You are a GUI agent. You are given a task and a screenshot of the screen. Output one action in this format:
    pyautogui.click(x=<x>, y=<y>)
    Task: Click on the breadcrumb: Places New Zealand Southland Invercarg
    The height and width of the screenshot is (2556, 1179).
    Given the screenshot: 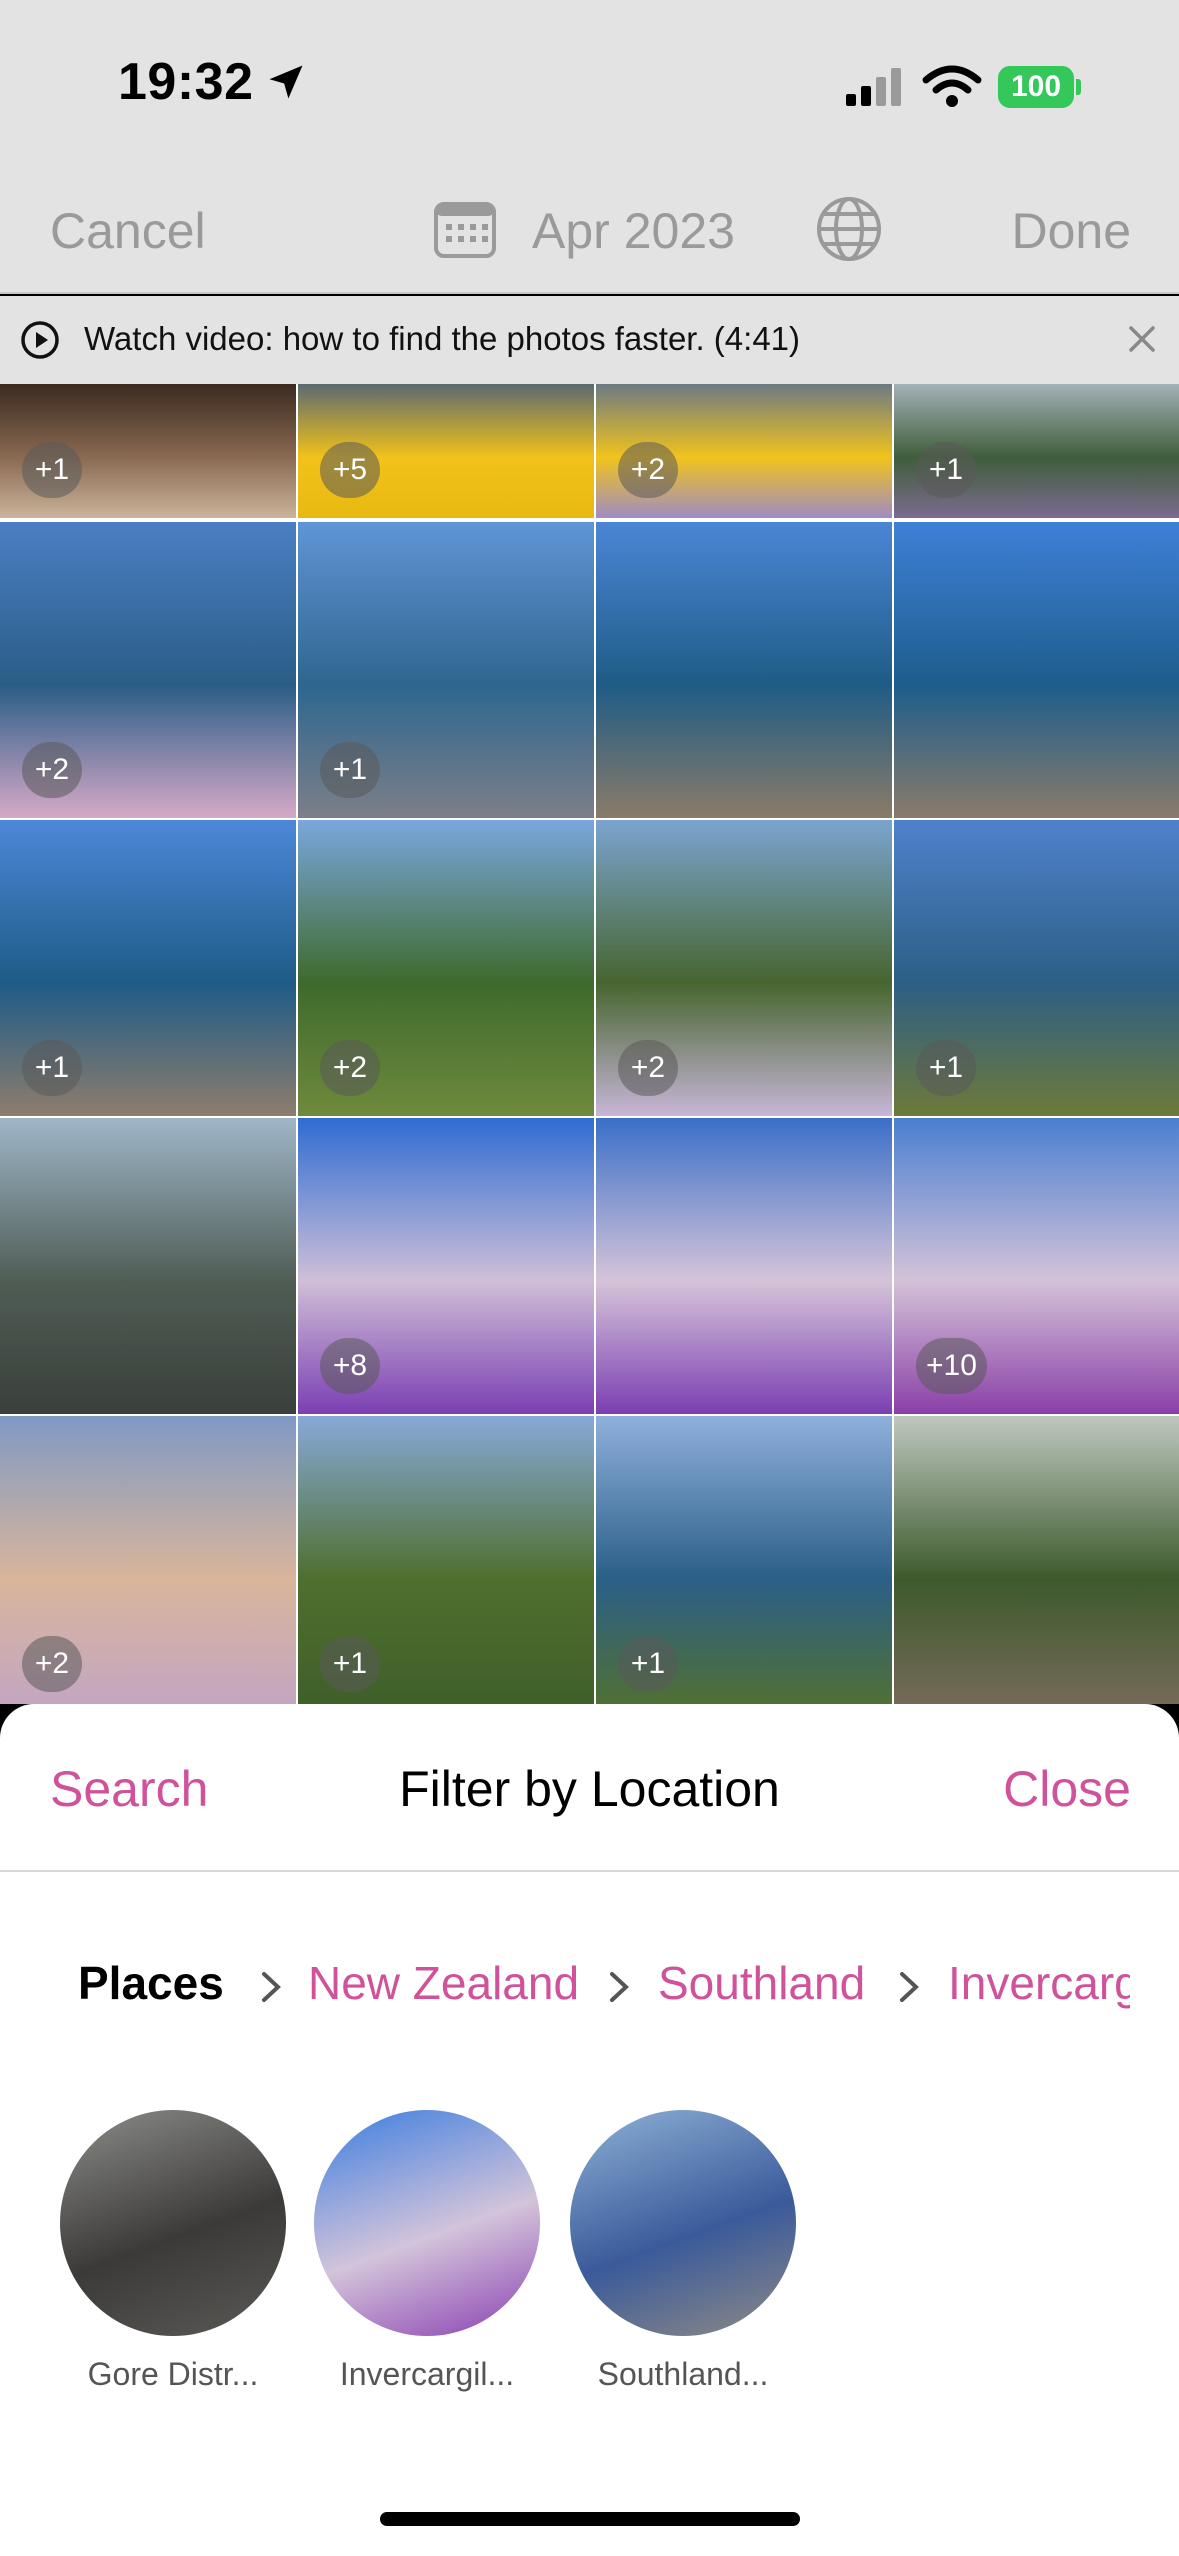 What is the action you would take?
    pyautogui.click(x=565, y=1991)
    